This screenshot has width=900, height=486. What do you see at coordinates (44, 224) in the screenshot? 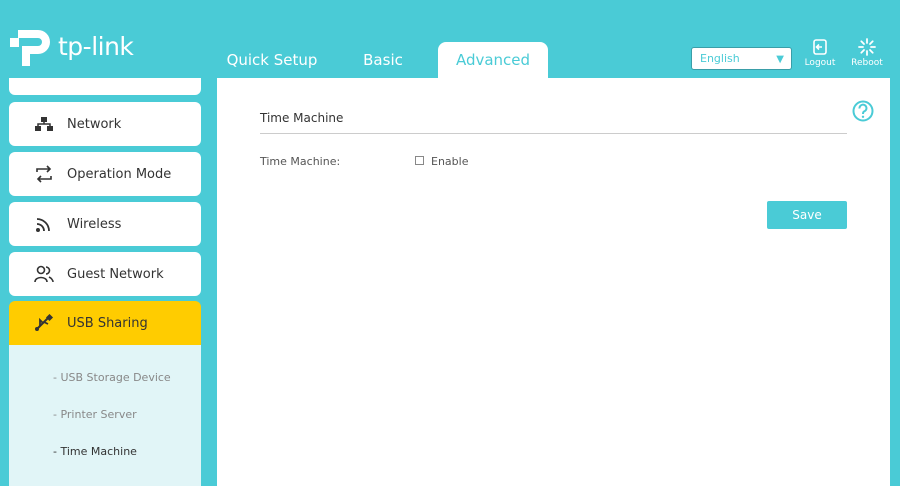
I see `wireless-icon` at bounding box center [44, 224].